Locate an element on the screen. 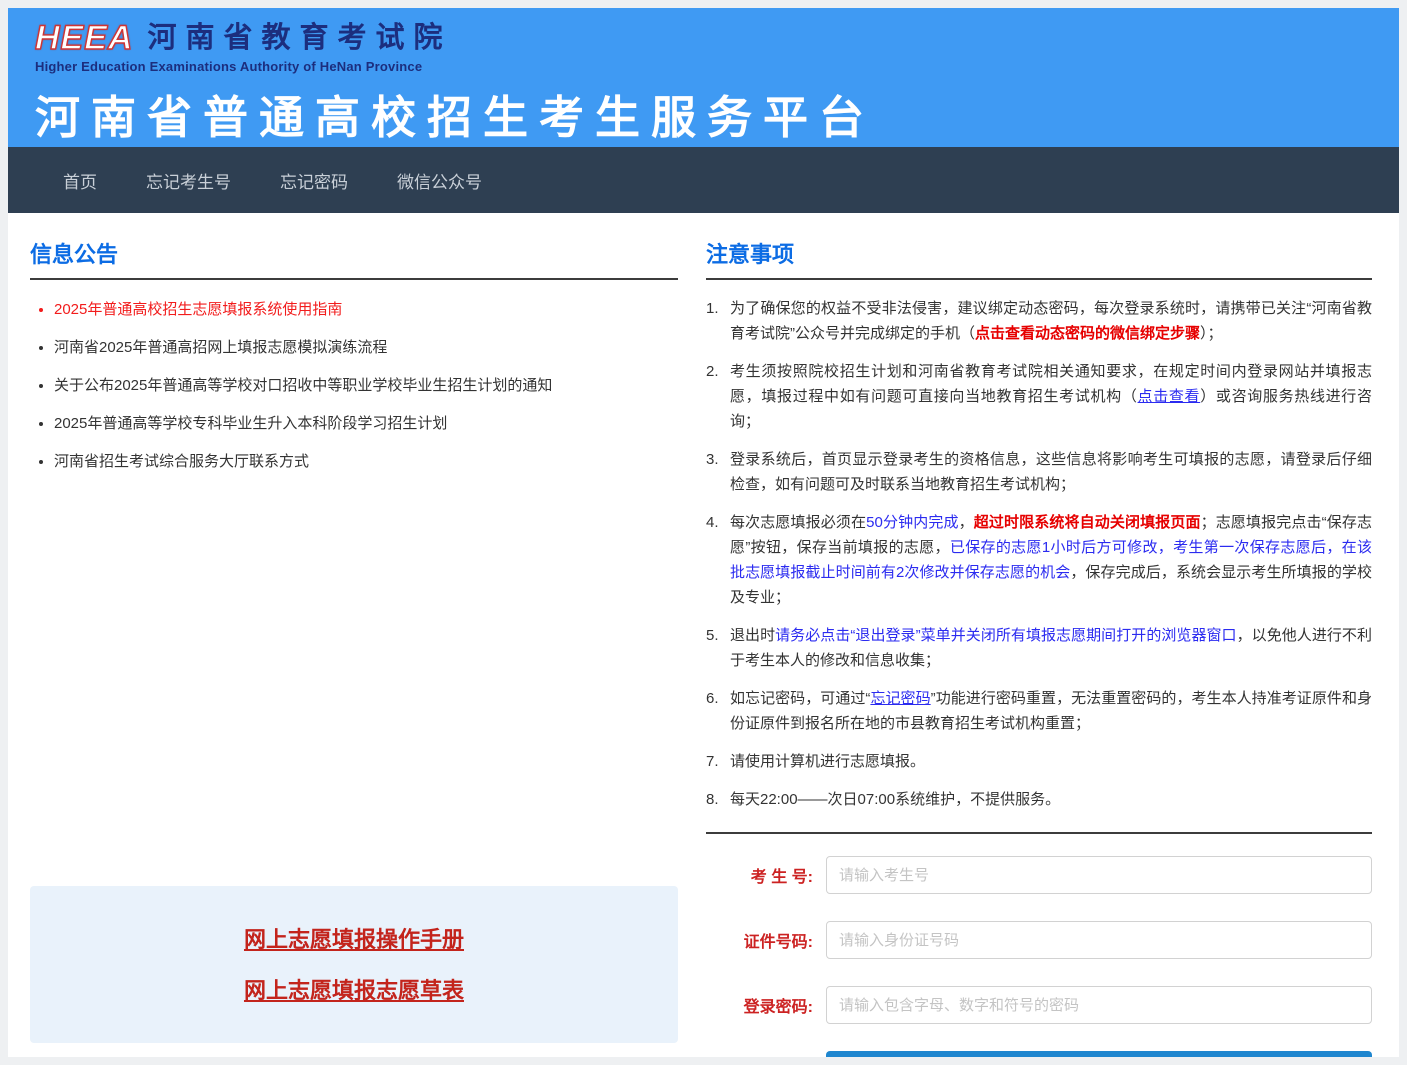 The image size is (1407, 1065). notice-number: 5. is located at coordinates (712, 635).